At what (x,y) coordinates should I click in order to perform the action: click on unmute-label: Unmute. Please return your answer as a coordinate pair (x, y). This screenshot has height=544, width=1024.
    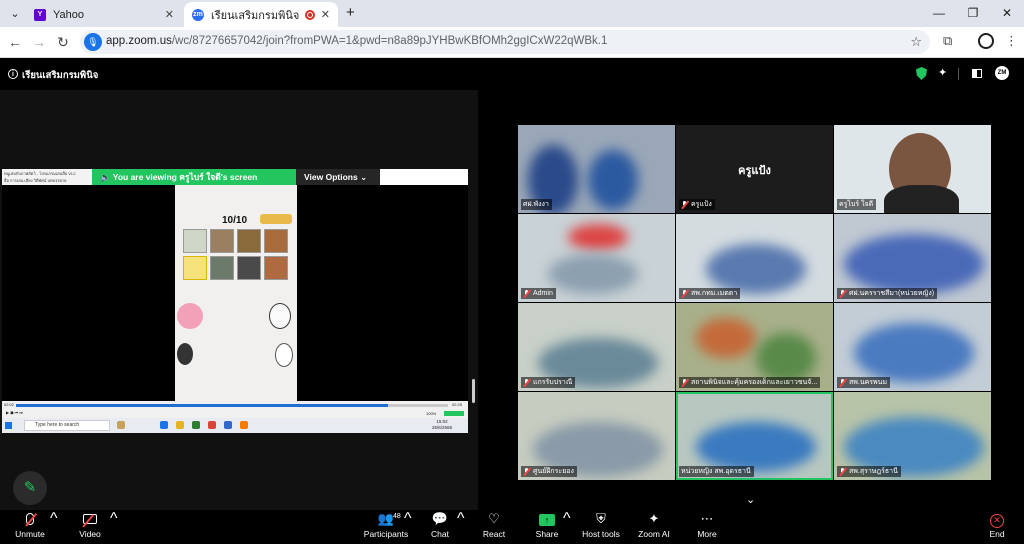
    Looking at the image, I should click on (30, 534).